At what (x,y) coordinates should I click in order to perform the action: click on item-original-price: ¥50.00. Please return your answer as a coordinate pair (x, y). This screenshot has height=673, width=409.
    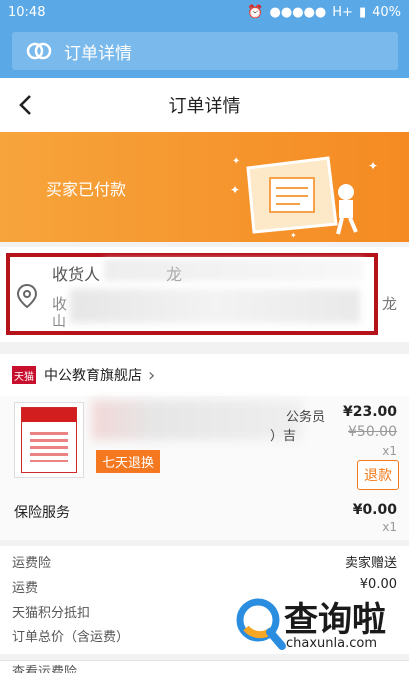
    Looking at the image, I should click on (372, 432).